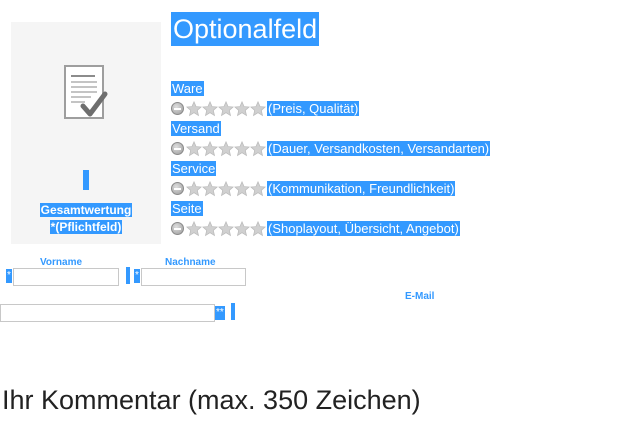 This screenshot has height=430, width=621. Describe the element at coordinates (233, 311) in the screenshot. I see `email-marker` at that location.